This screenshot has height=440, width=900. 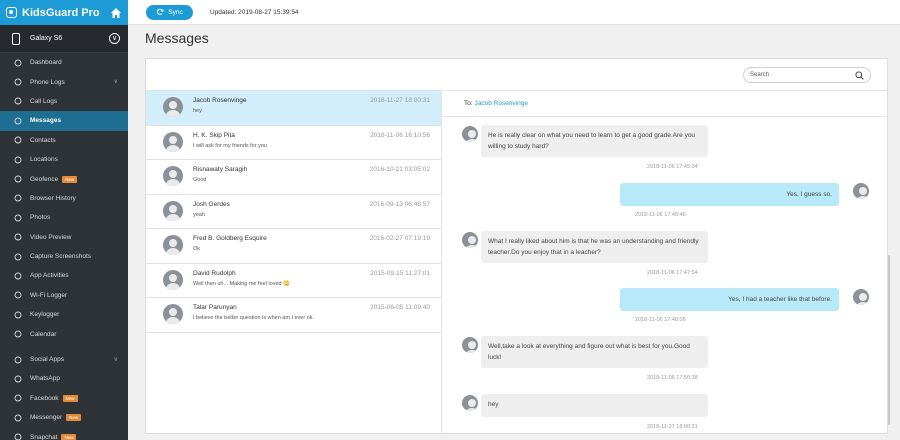 What do you see at coordinates (18, 237) in the screenshot?
I see `video-icon` at bounding box center [18, 237].